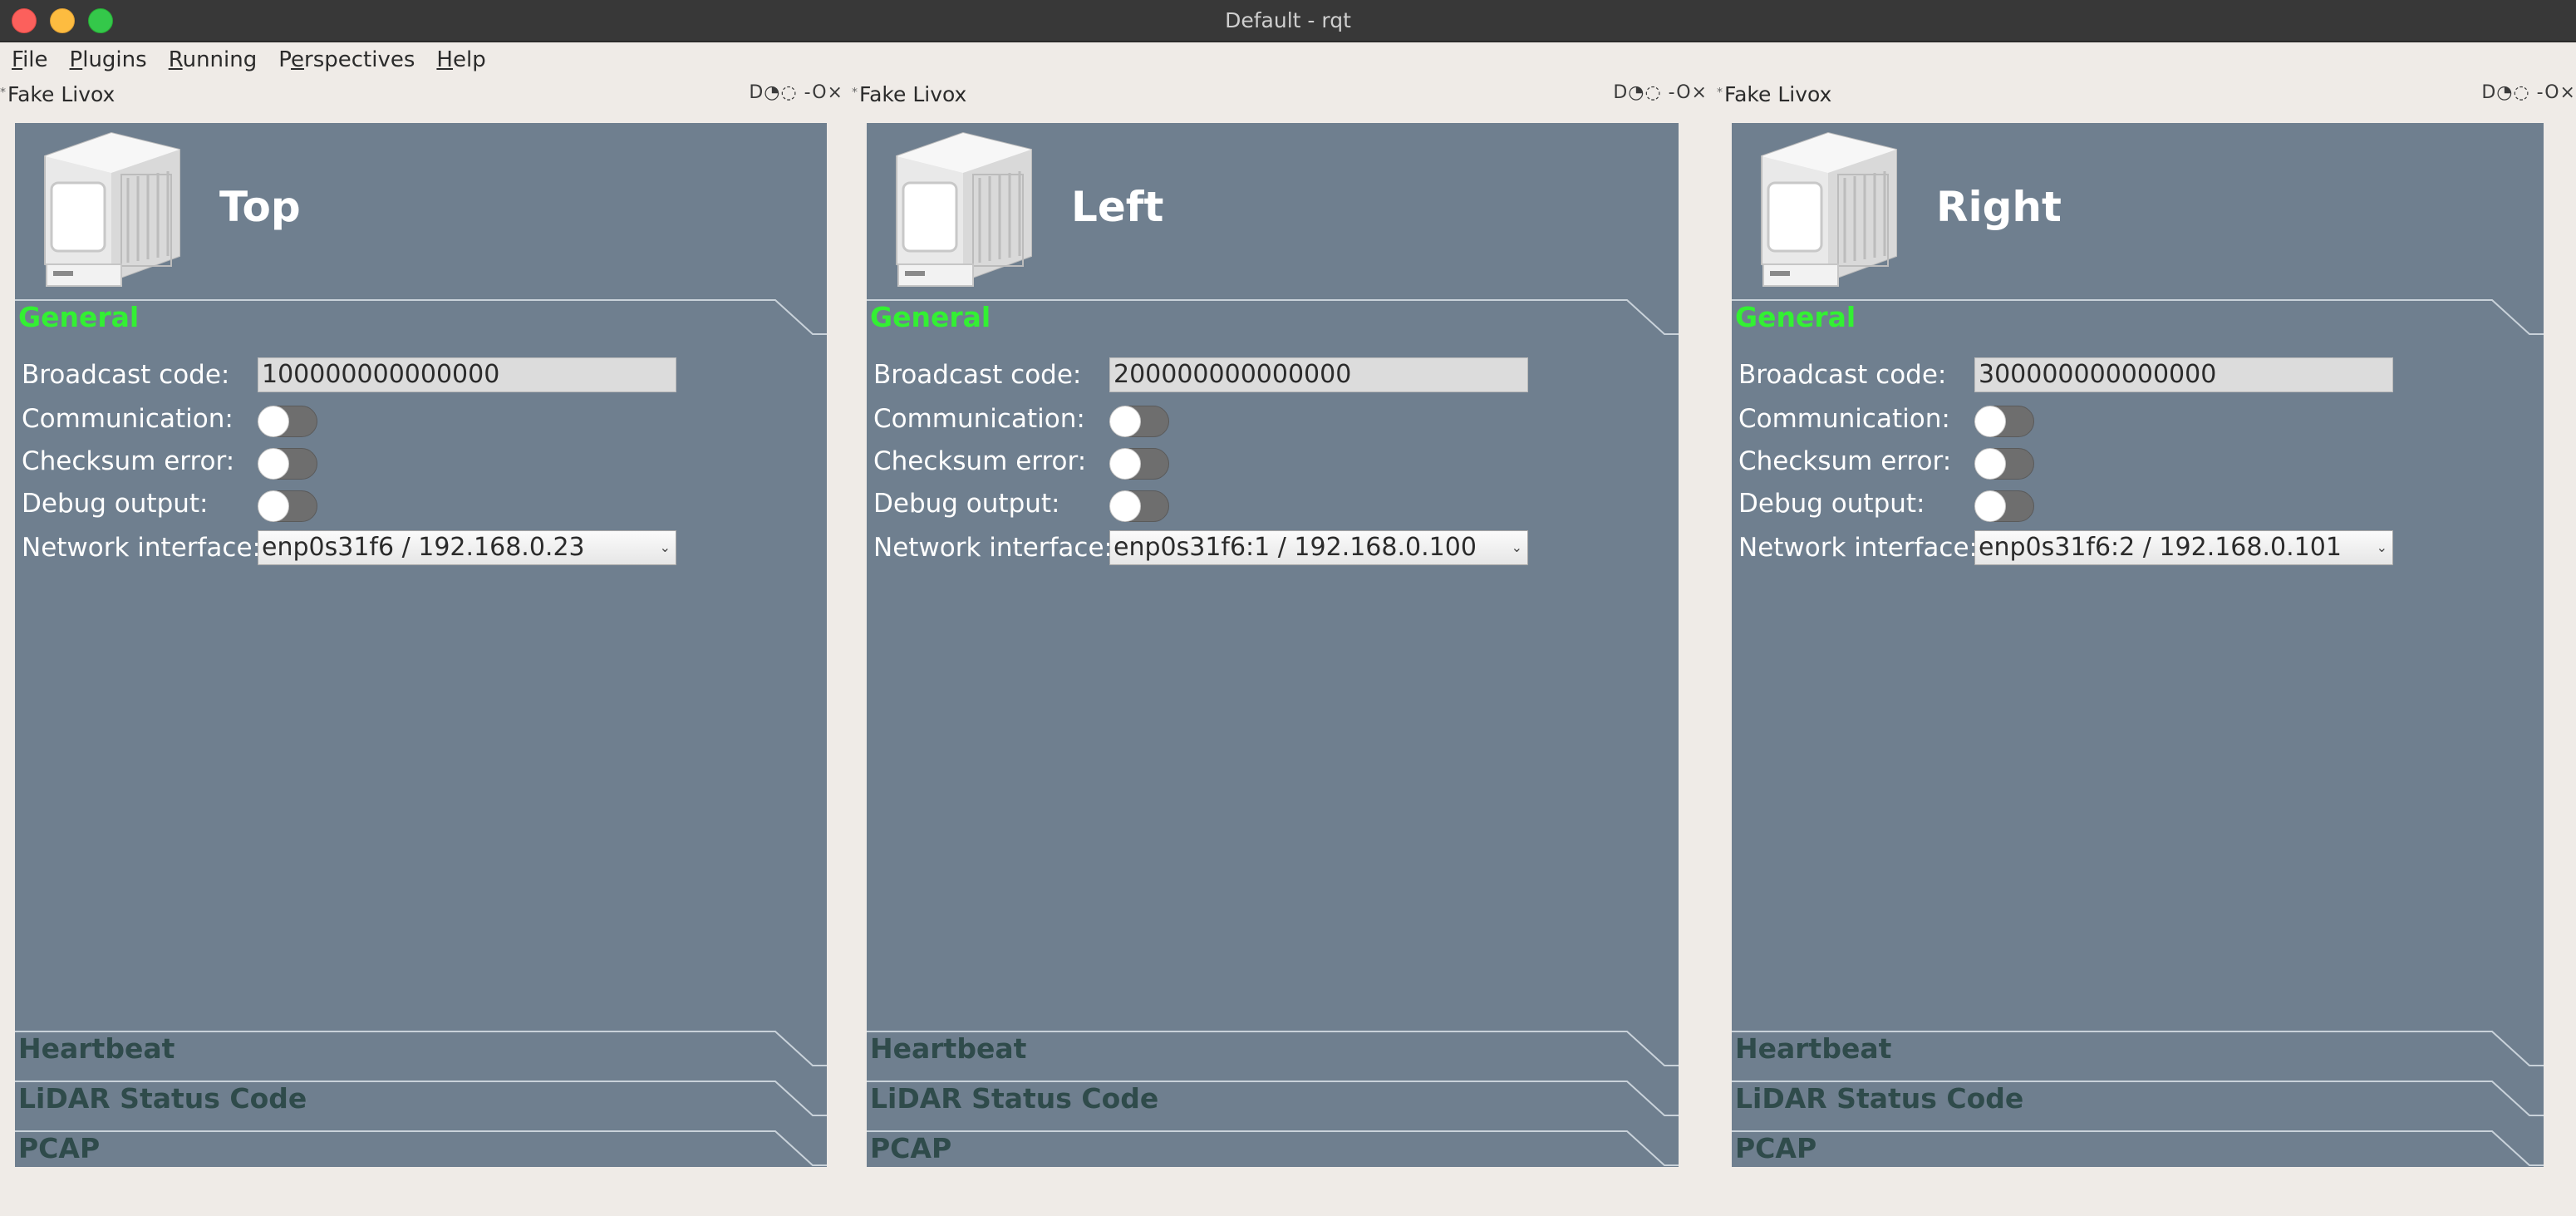 Image resolution: width=2576 pixels, height=1216 pixels. I want to click on network-interface-select: enp0s31f6:2 / 192.168.0.101 ⌄, so click(2183, 547).